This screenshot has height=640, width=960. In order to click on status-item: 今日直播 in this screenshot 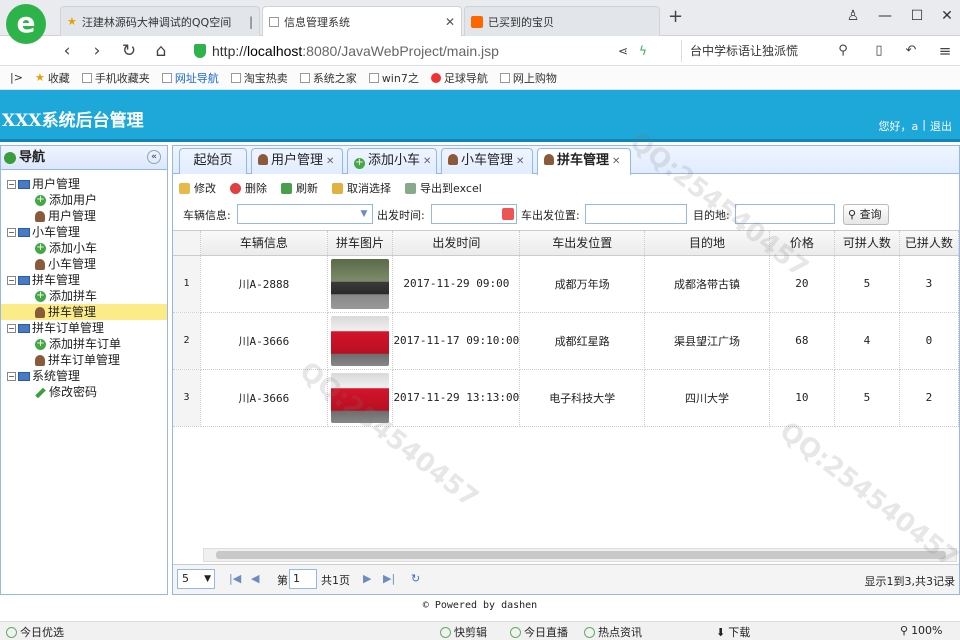, I will do `click(539, 632)`.